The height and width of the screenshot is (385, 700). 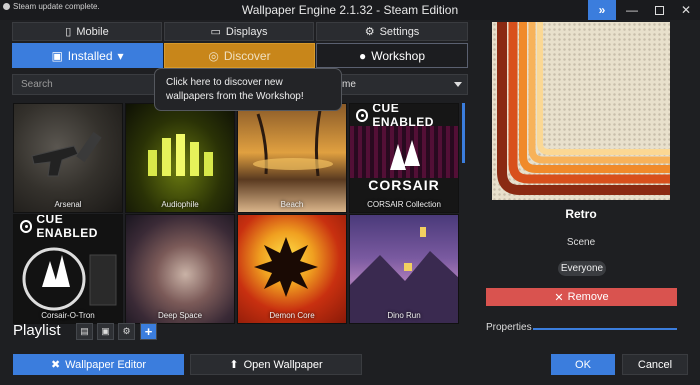 What do you see at coordinates (509, 327) in the screenshot?
I see `properties-label: Properties` at bounding box center [509, 327].